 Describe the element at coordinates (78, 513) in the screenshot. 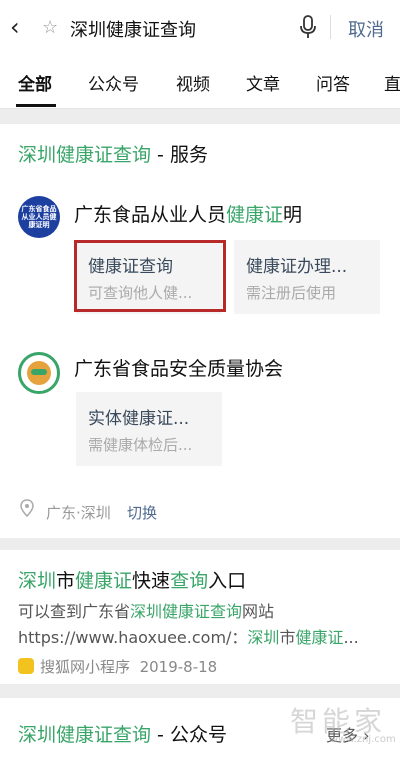

I see `location-text: 广东·深圳` at that location.